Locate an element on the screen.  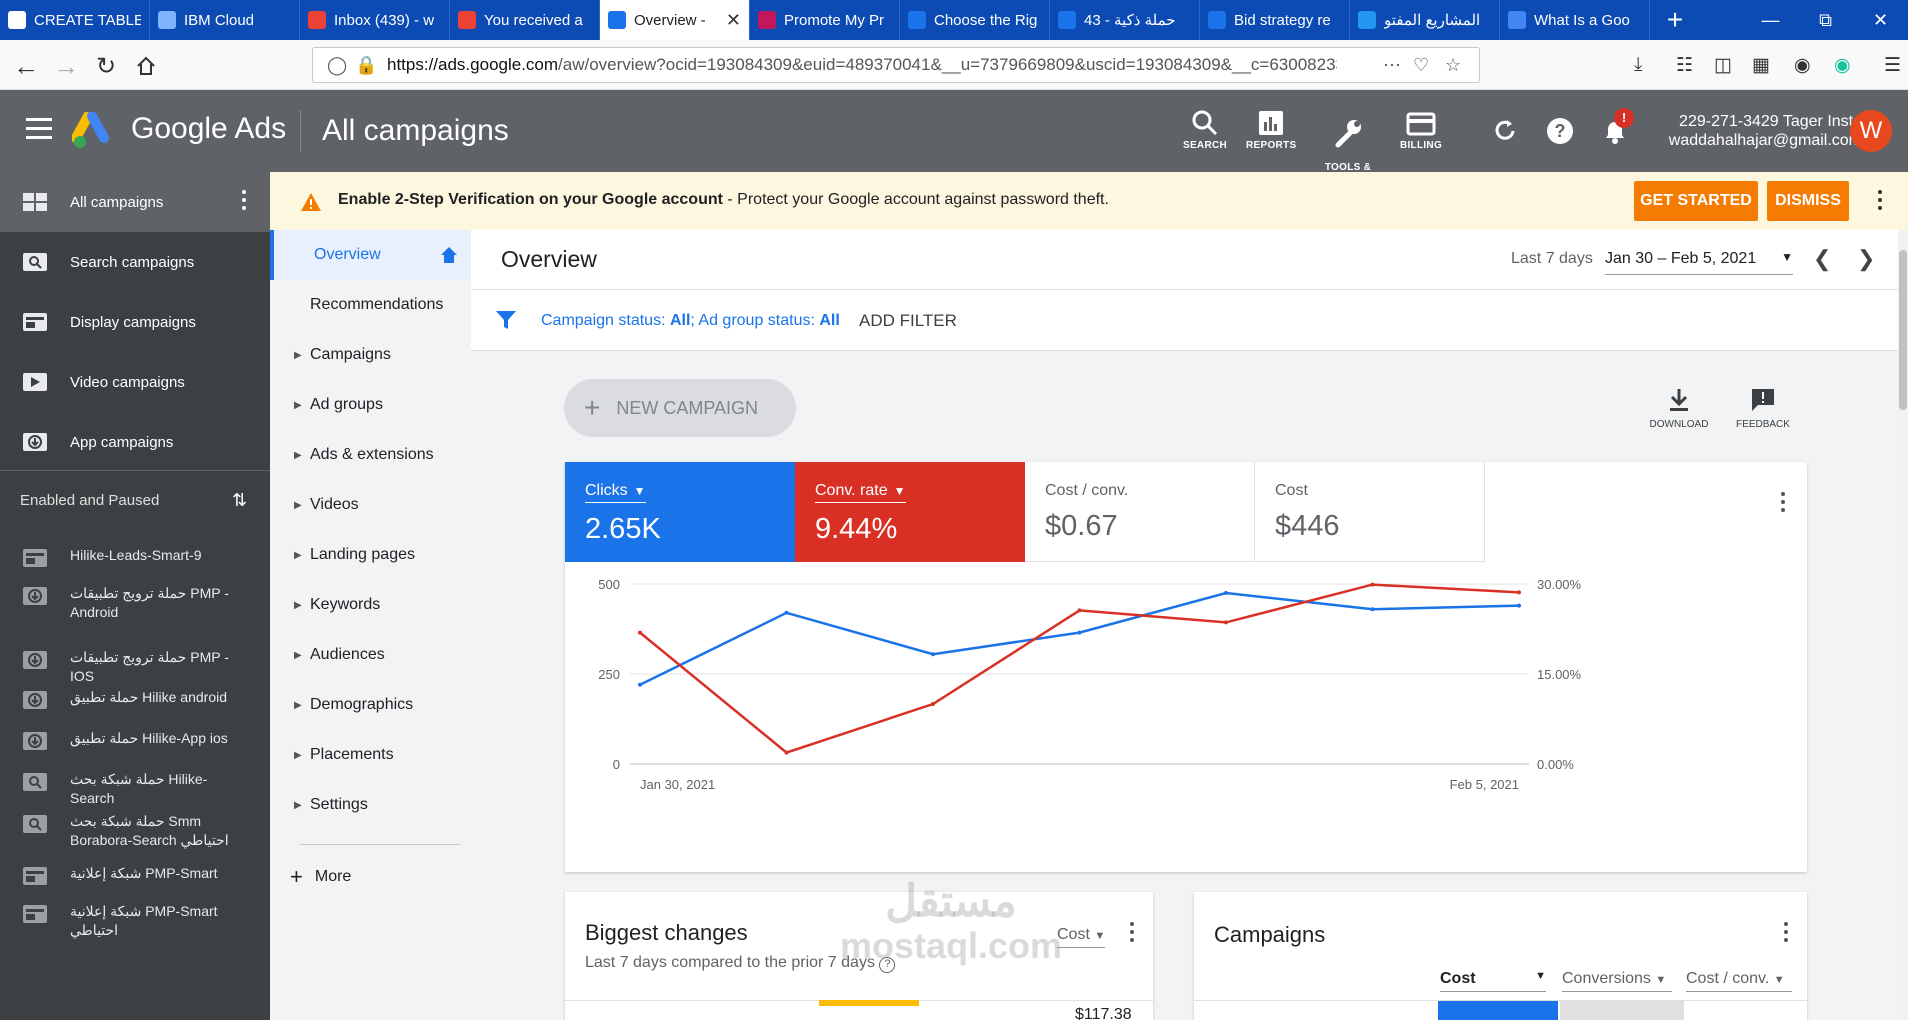
campaign-list-item: شبكة إعلانية PMP-Smart is located at coordinates (135, 884).